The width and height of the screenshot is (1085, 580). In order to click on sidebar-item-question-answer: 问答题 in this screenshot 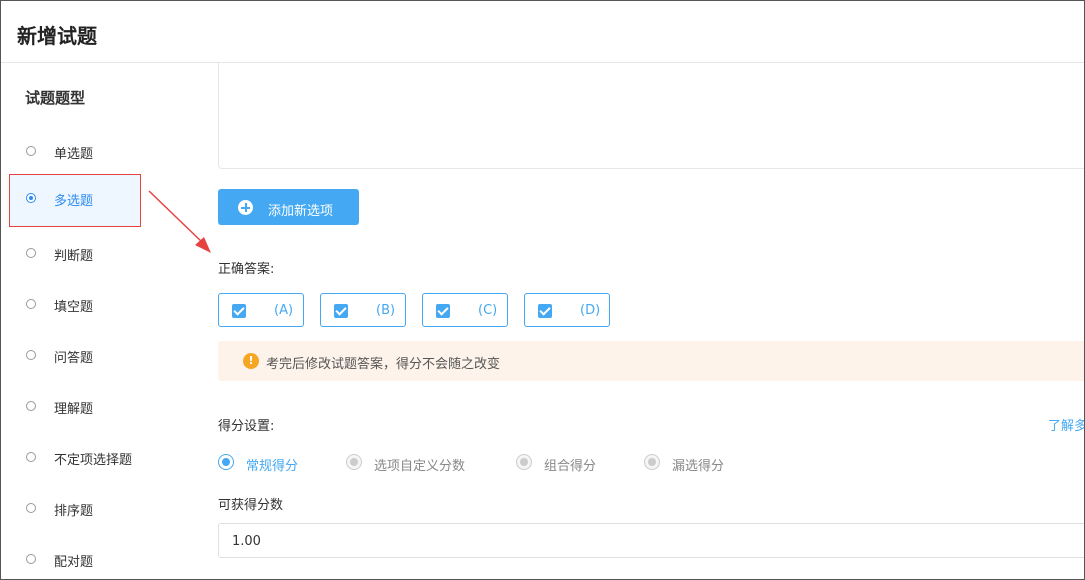, I will do `click(75, 356)`.